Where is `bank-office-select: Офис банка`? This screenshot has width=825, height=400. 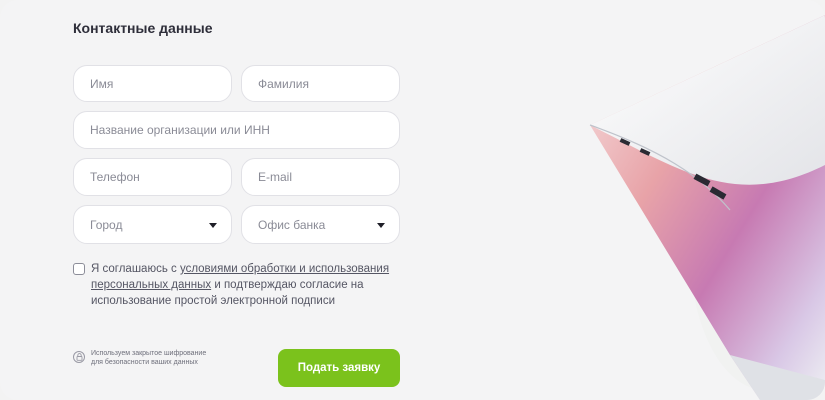
bank-office-select: Офис банка is located at coordinates (320, 224).